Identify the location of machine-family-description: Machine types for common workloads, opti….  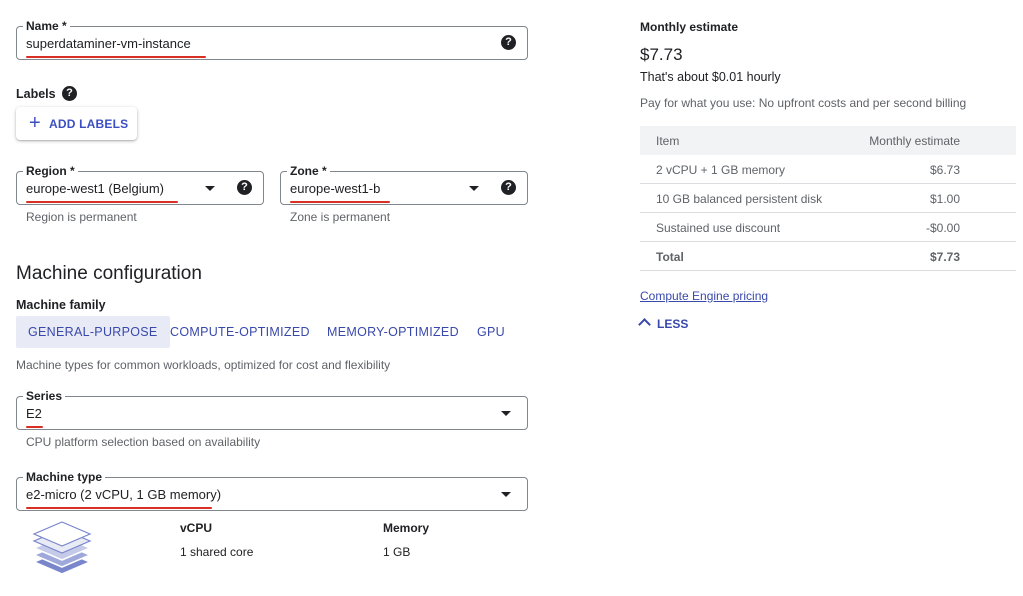
(203, 365).